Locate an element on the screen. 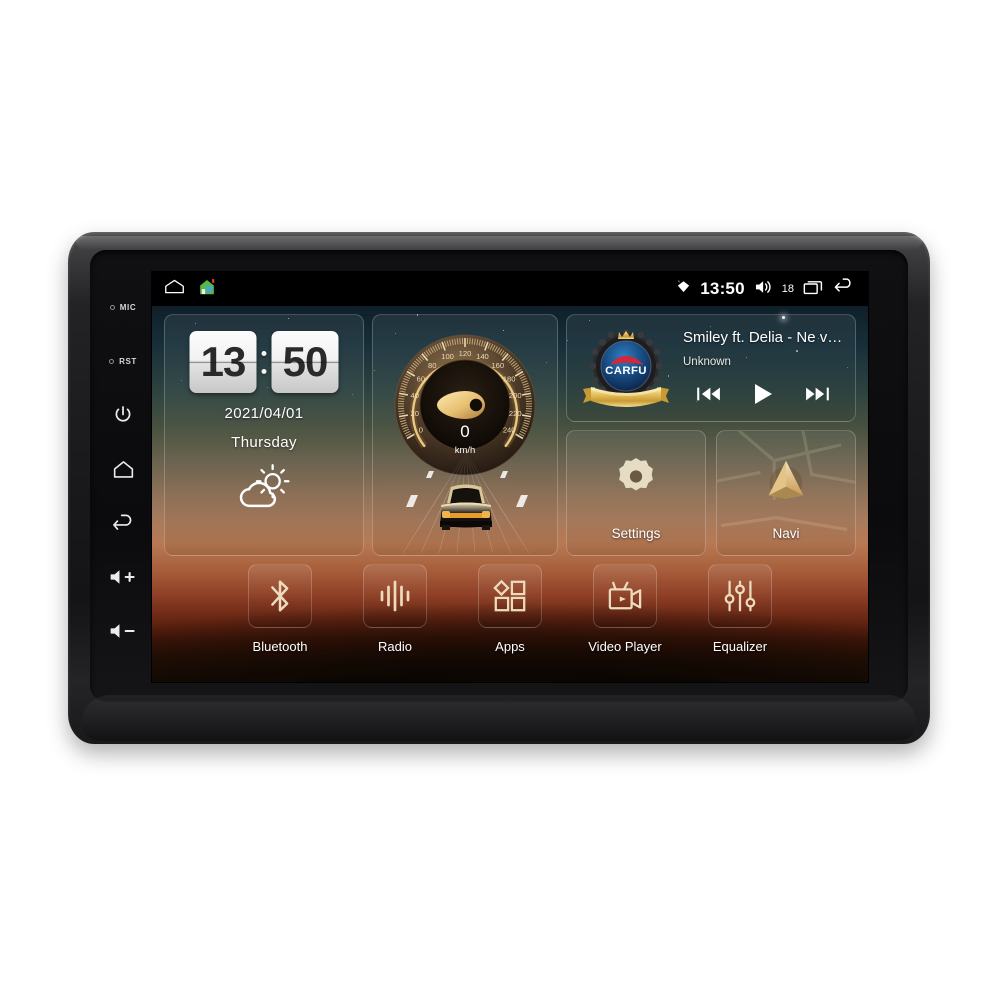 This screenshot has height=1000, width=1000. prev-track-icon is located at coordinates (708, 394).